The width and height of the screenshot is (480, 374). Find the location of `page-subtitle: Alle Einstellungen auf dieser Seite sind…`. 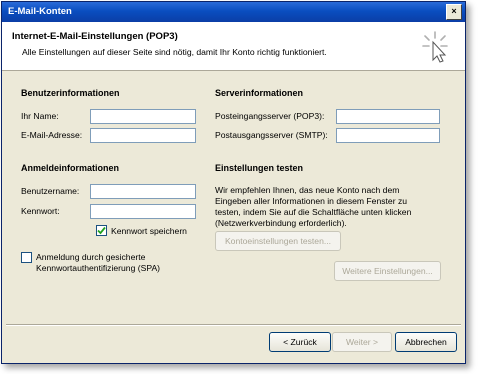

page-subtitle: Alle Einstellungen auf dieser Seite sind… is located at coordinates (174, 52).